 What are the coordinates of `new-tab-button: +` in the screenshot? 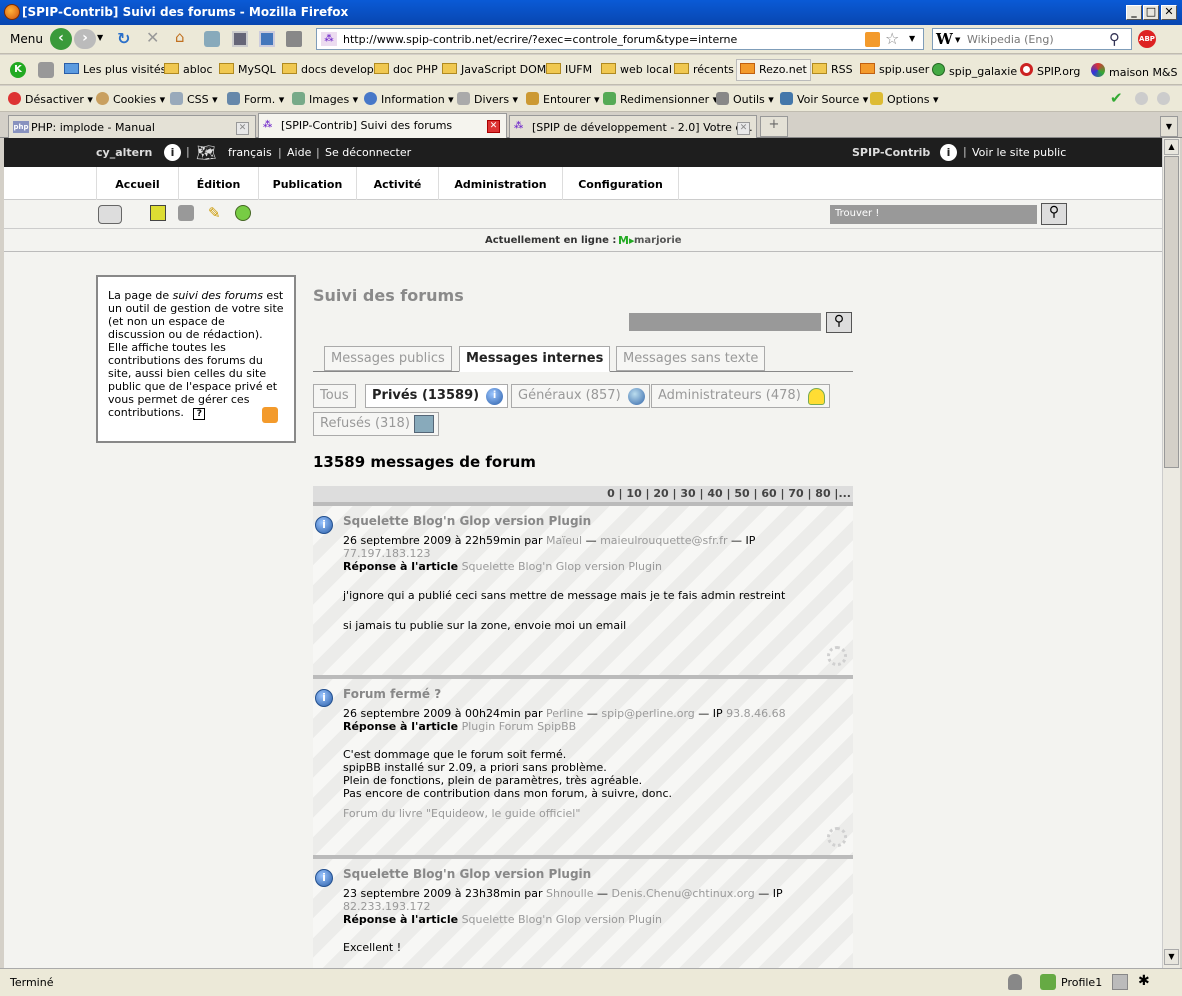 It's located at (774, 126).